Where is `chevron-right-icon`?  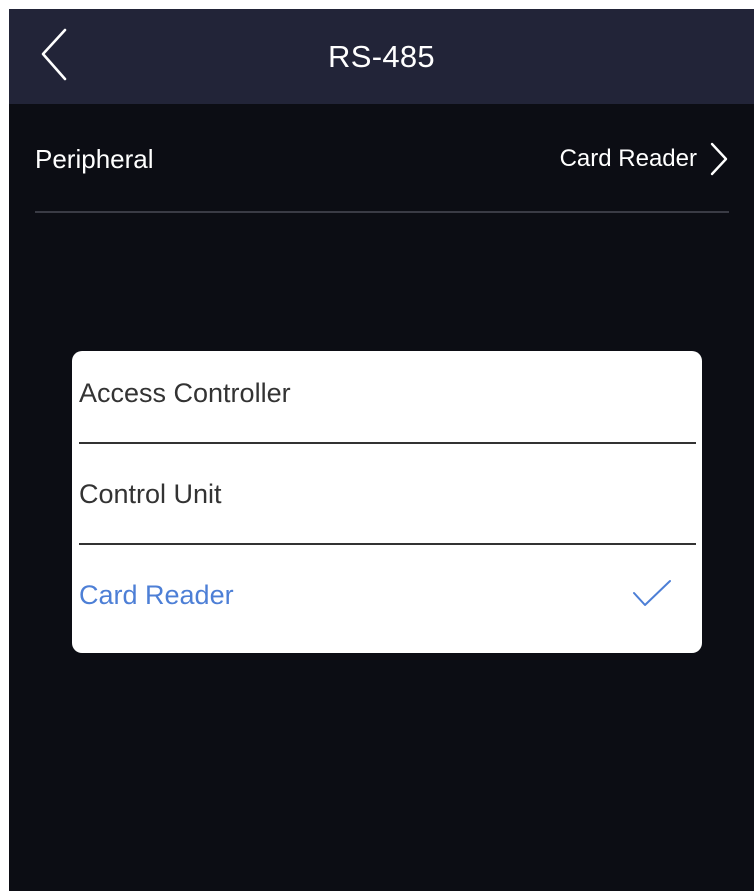 chevron-right-icon is located at coordinates (719, 159).